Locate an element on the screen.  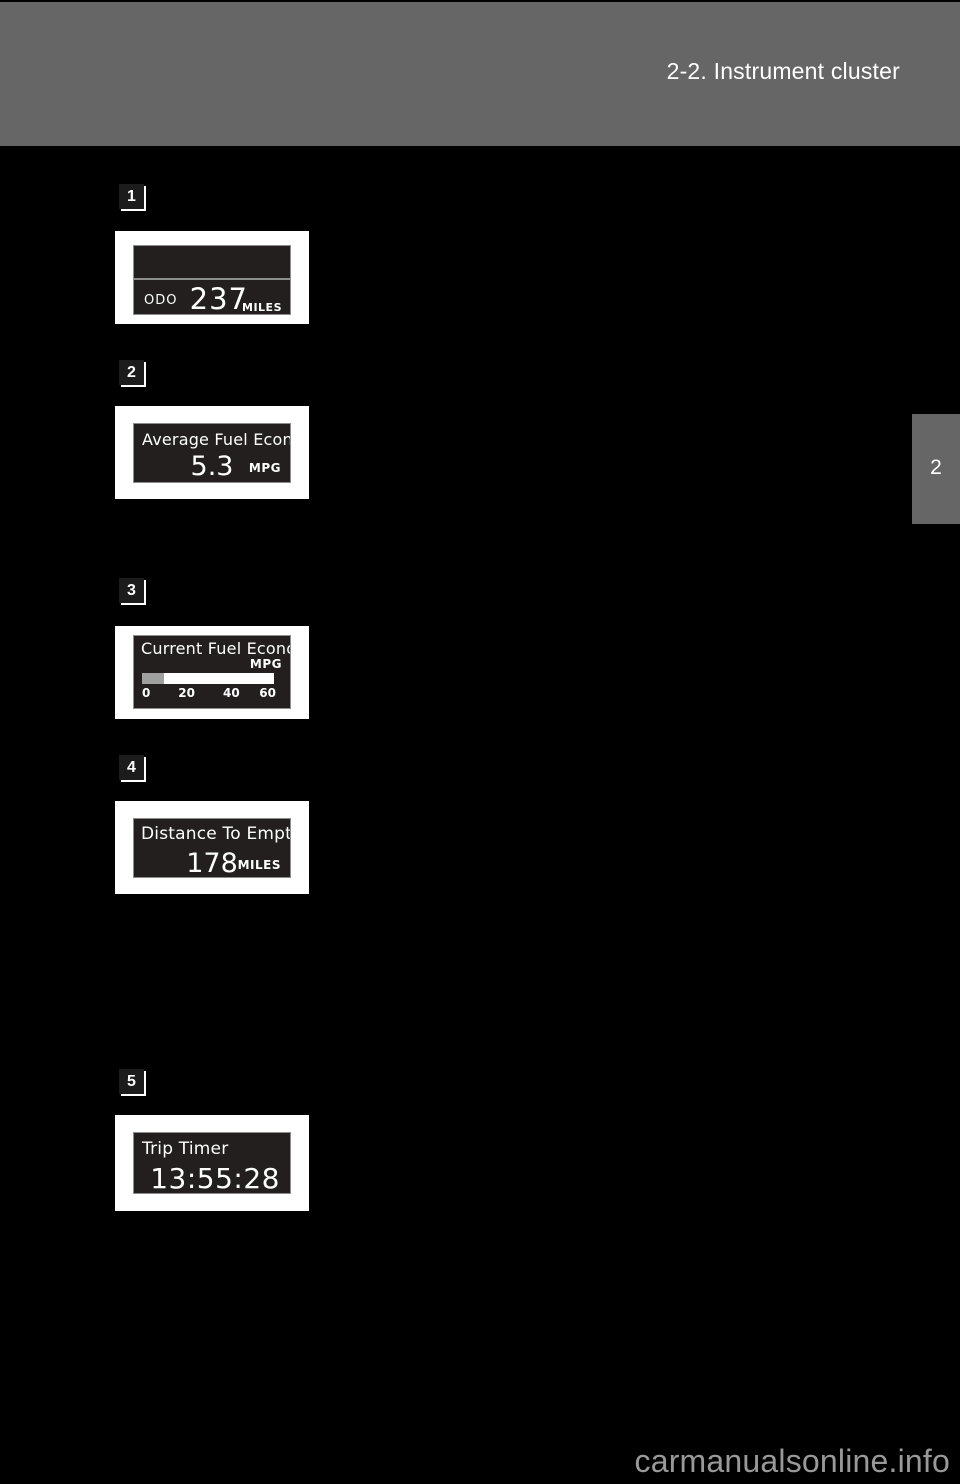
gauge-tick-label: 40 is located at coordinates (231, 693).